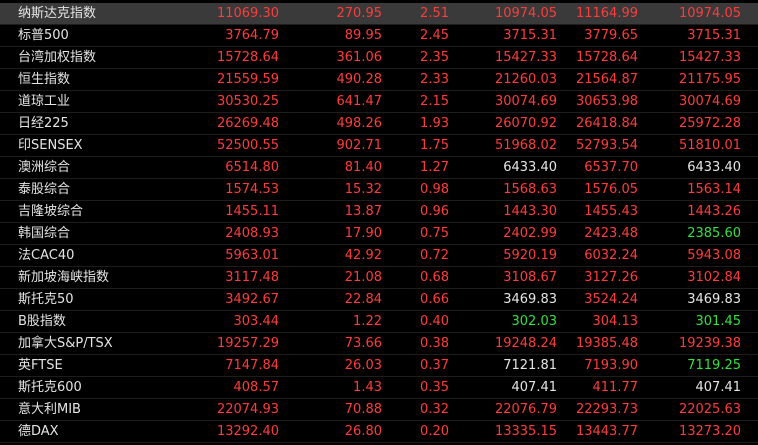 The image size is (758, 445). Describe the element at coordinates (606, 431) in the screenshot. I see `high-price: 13443.77` at that location.